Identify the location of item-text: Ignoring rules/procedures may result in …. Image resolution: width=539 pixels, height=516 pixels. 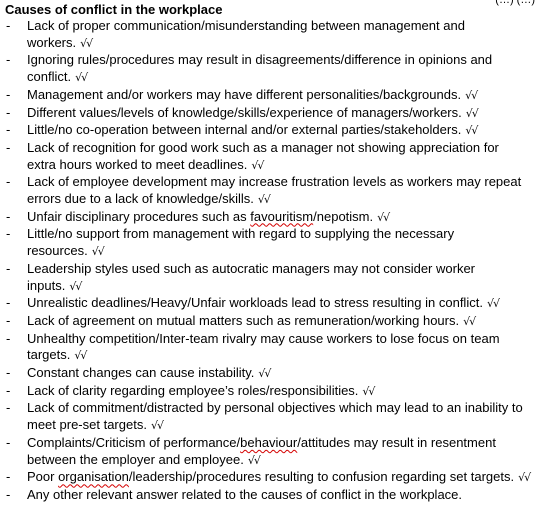
(260, 68).